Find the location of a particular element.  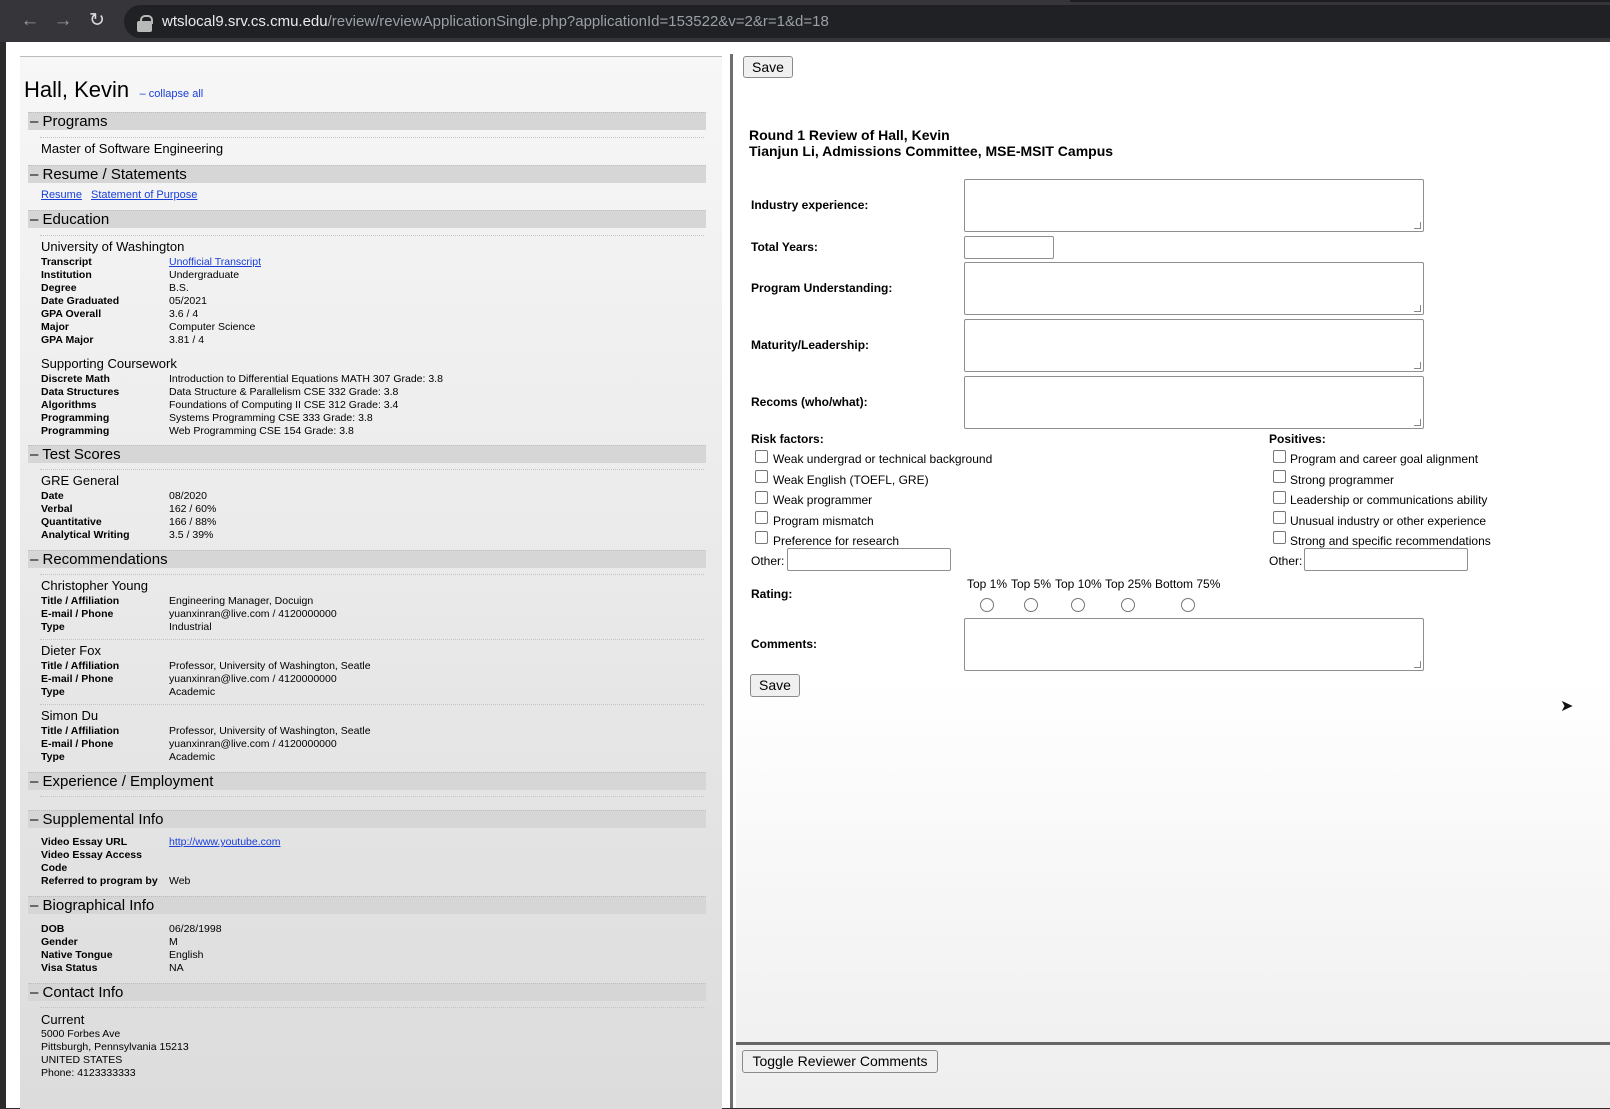

contact-title: Current is located at coordinates (63, 1019).